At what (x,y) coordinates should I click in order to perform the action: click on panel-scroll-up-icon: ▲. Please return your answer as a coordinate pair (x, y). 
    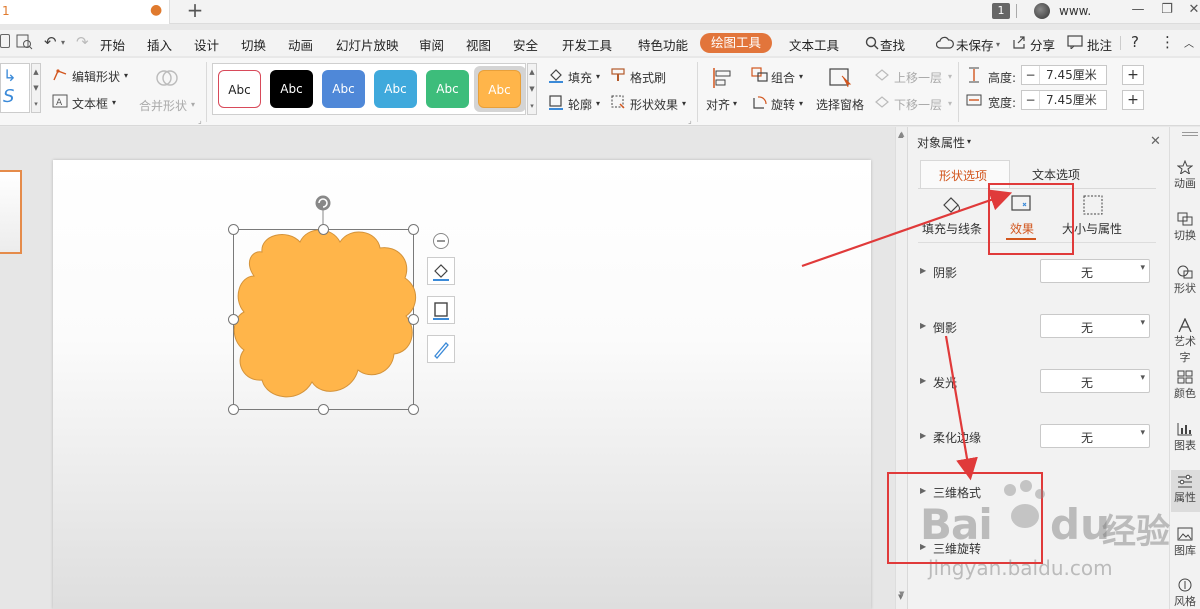
    Looking at the image, I should click on (901, 134).